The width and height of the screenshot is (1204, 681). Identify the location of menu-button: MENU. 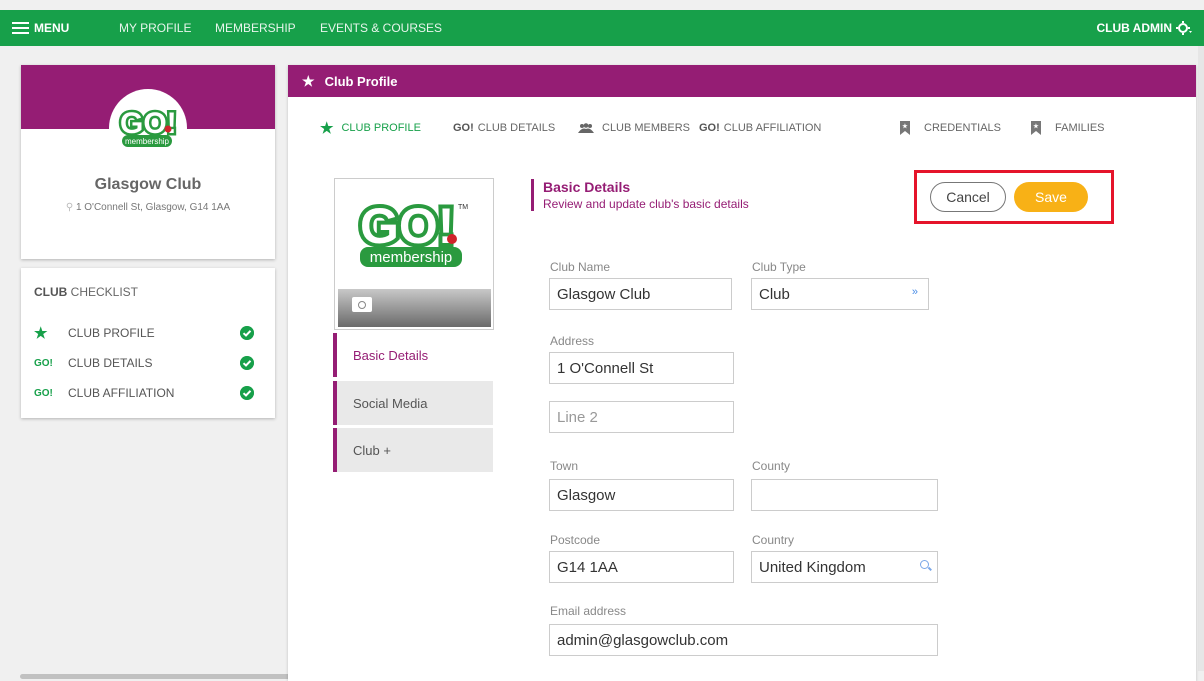
(40, 28).